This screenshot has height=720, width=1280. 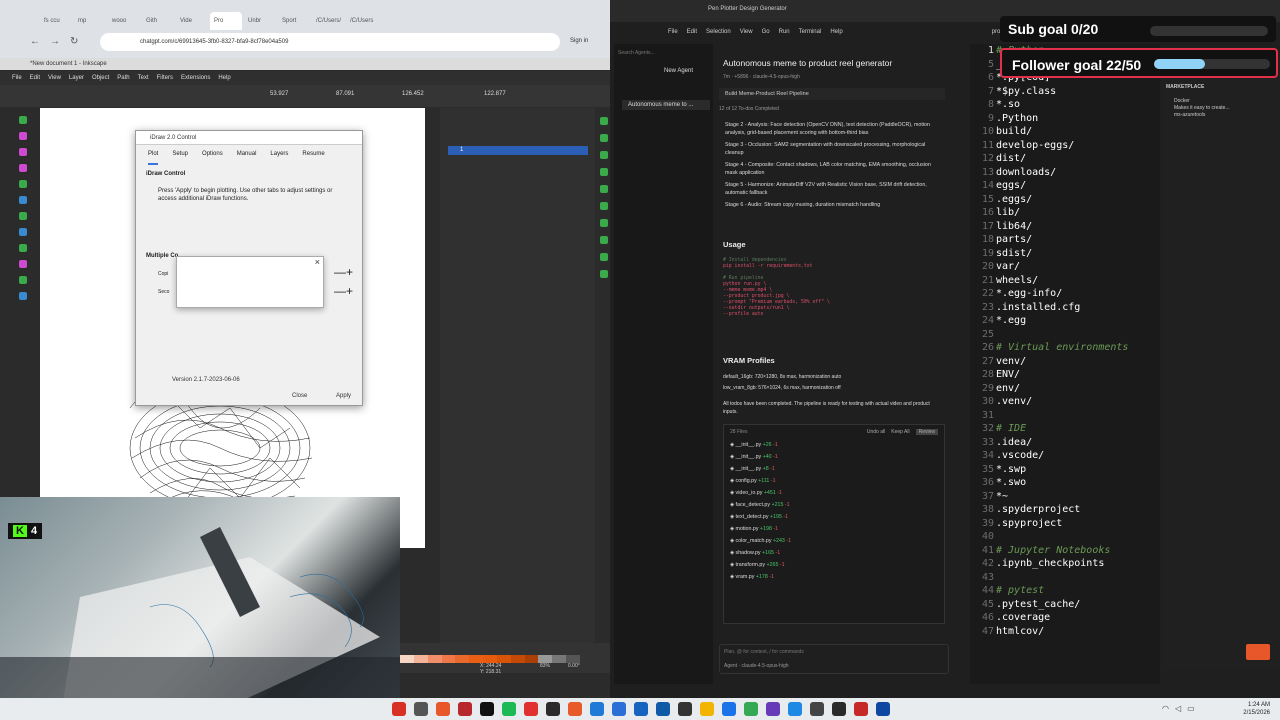 What do you see at coordinates (56, 21) in the screenshot?
I see `browser-tab: fs ccu` at bounding box center [56, 21].